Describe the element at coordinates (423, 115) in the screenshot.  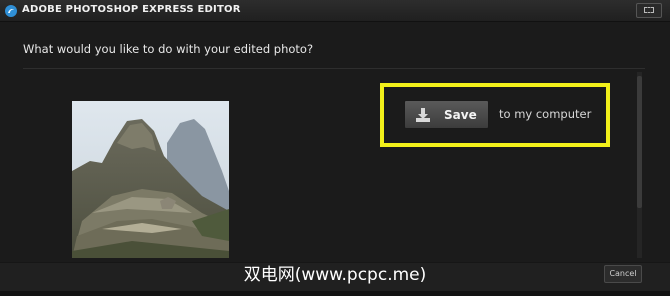
I see `download-arrow-icon` at that location.